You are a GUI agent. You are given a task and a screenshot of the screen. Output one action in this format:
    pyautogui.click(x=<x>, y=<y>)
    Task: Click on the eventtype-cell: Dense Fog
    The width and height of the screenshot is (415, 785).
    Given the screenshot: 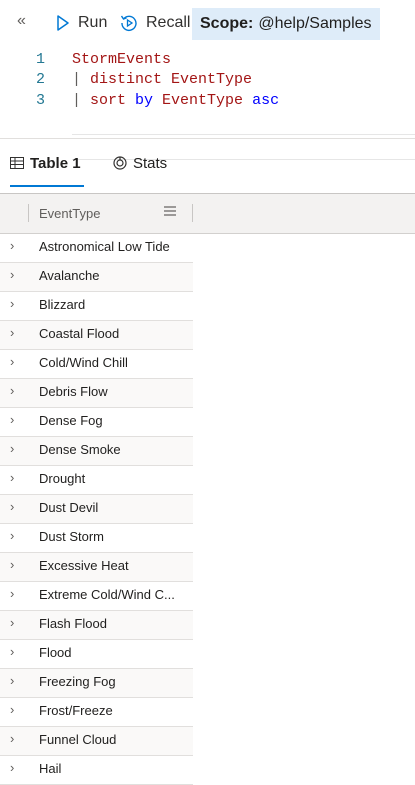 What is the action you would take?
    pyautogui.click(x=71, y=420)
    